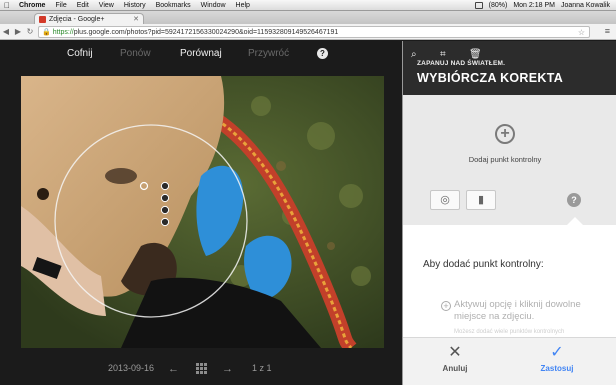  Describe the element at coordinates (455, 352) in the screenshot. I see `close-icon: ✕` at that location.